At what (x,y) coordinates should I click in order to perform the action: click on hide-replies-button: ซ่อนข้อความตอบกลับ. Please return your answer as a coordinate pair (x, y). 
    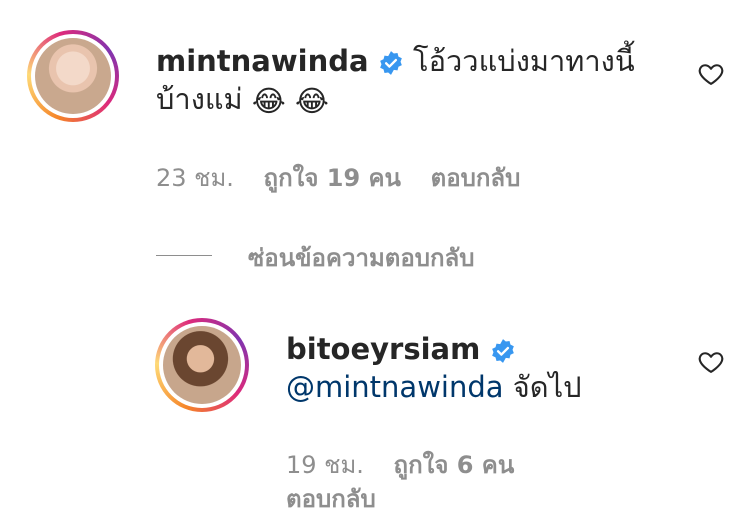
    Looking at the image, I should click on (361, 257).